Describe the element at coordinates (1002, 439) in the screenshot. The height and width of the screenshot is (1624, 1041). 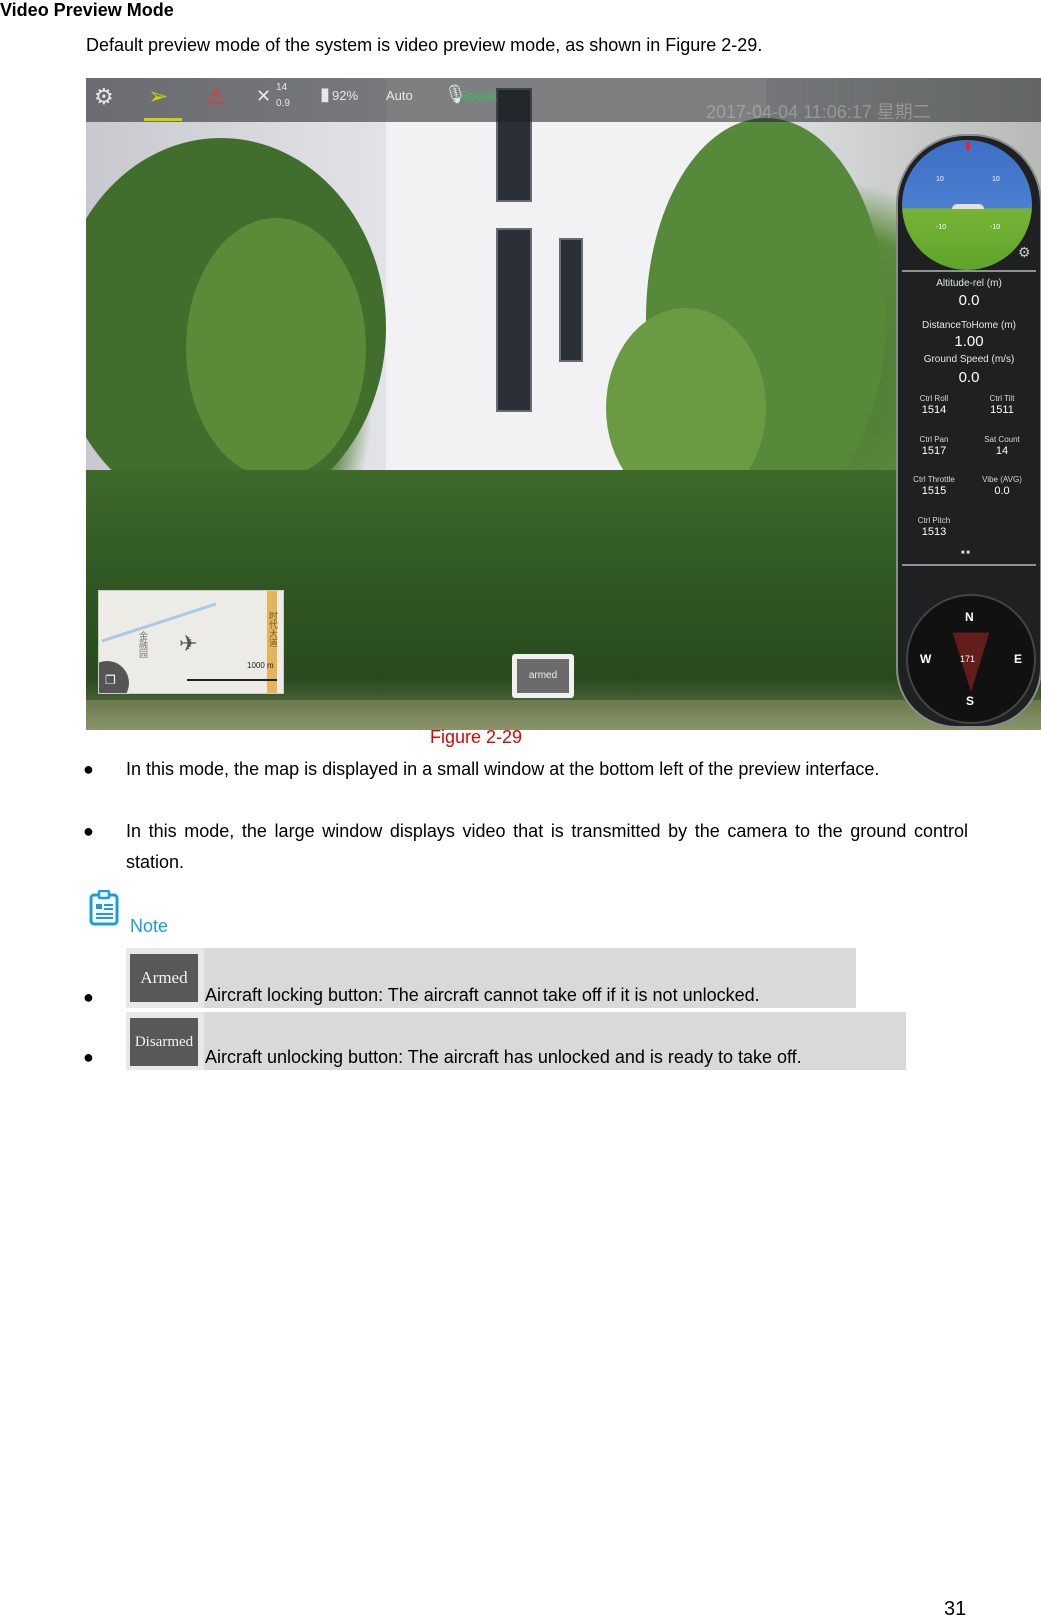
I see `sat-count-label: Sat Count` at that location.